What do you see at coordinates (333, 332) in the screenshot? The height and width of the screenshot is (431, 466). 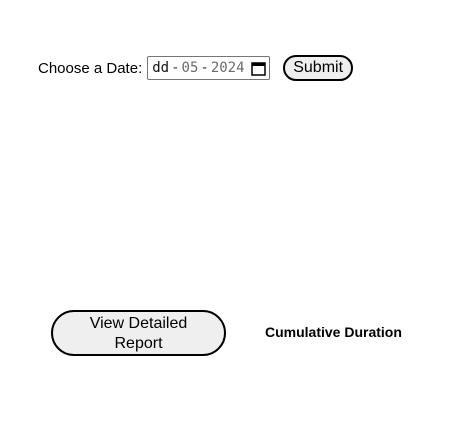 I see `cumulative-duration-label: Cumulative Duration` at bounding box center [333, 332].